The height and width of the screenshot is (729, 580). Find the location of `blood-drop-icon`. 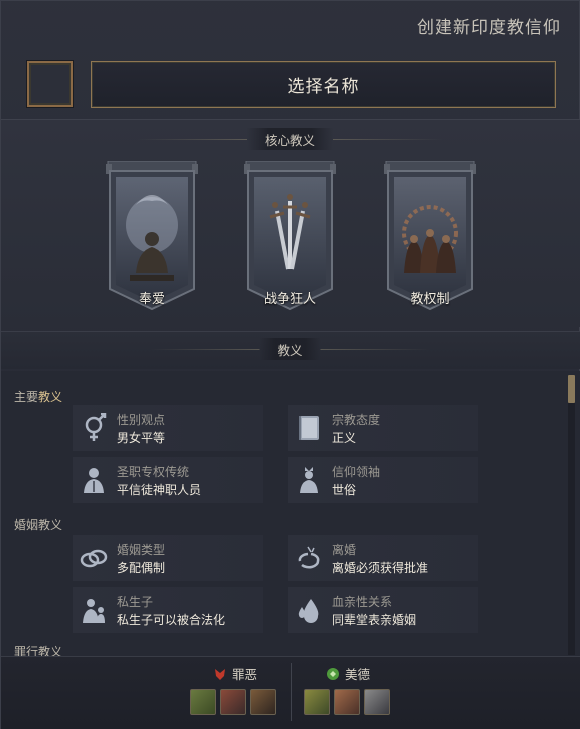

blood-drop-icon is located at coordinates (308, 611).